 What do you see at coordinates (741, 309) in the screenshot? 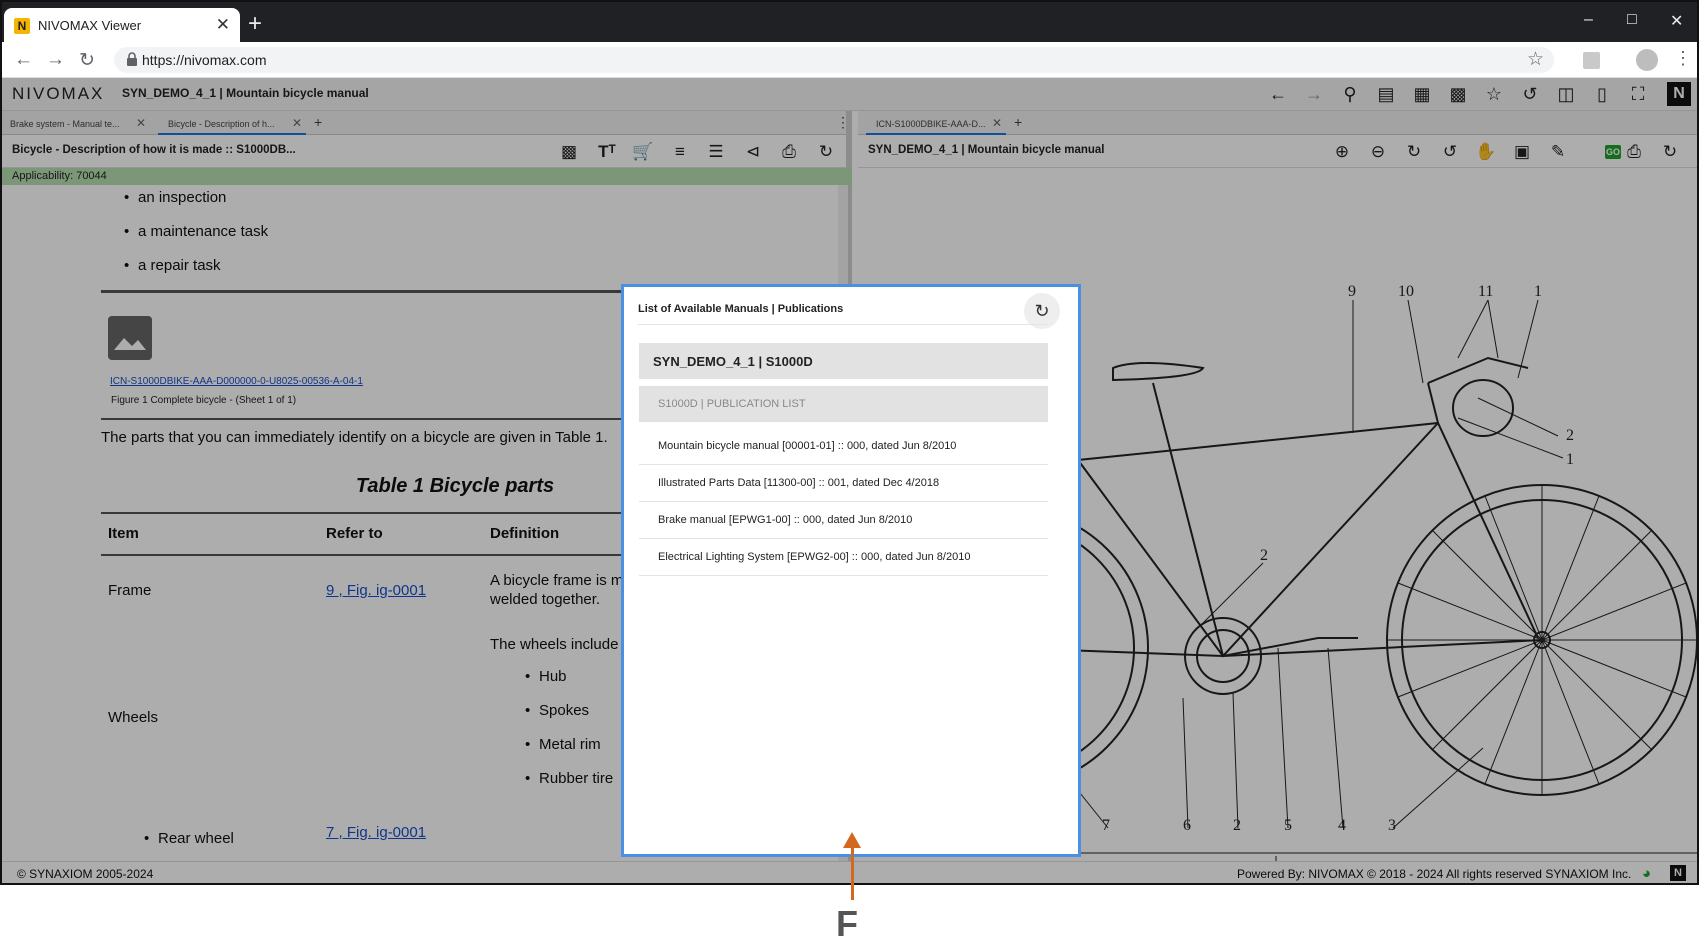
I see `dialog-title: List of Available Manuals | Publications` at bounding box center [741, 309].